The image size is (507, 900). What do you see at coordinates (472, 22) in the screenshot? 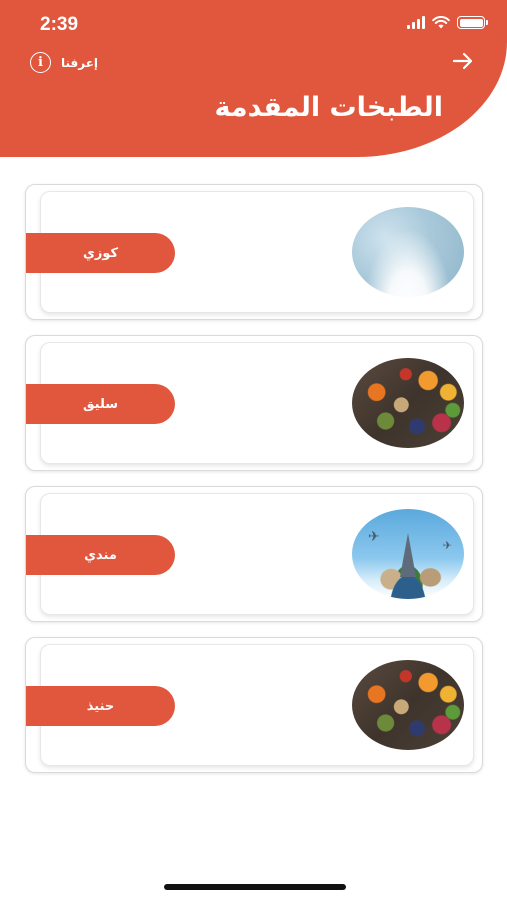
I see `battery-icon` at bounding box center [472, 22].